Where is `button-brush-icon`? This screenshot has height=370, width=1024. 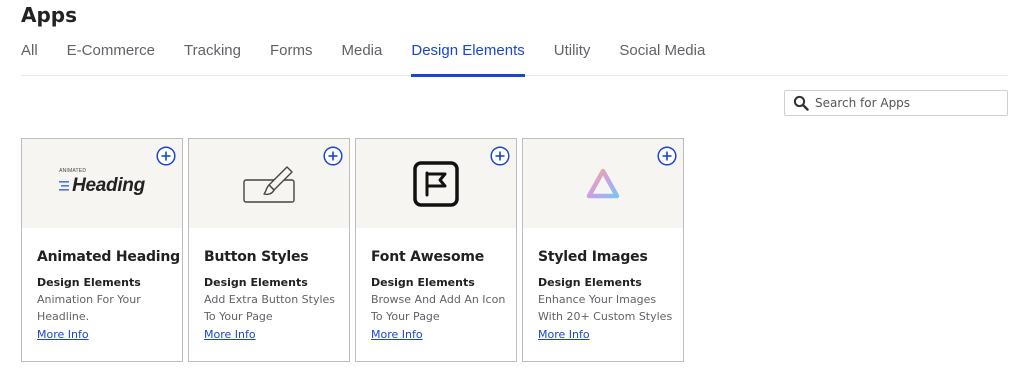
button-brush-icon is located at coordinates (269, 184).